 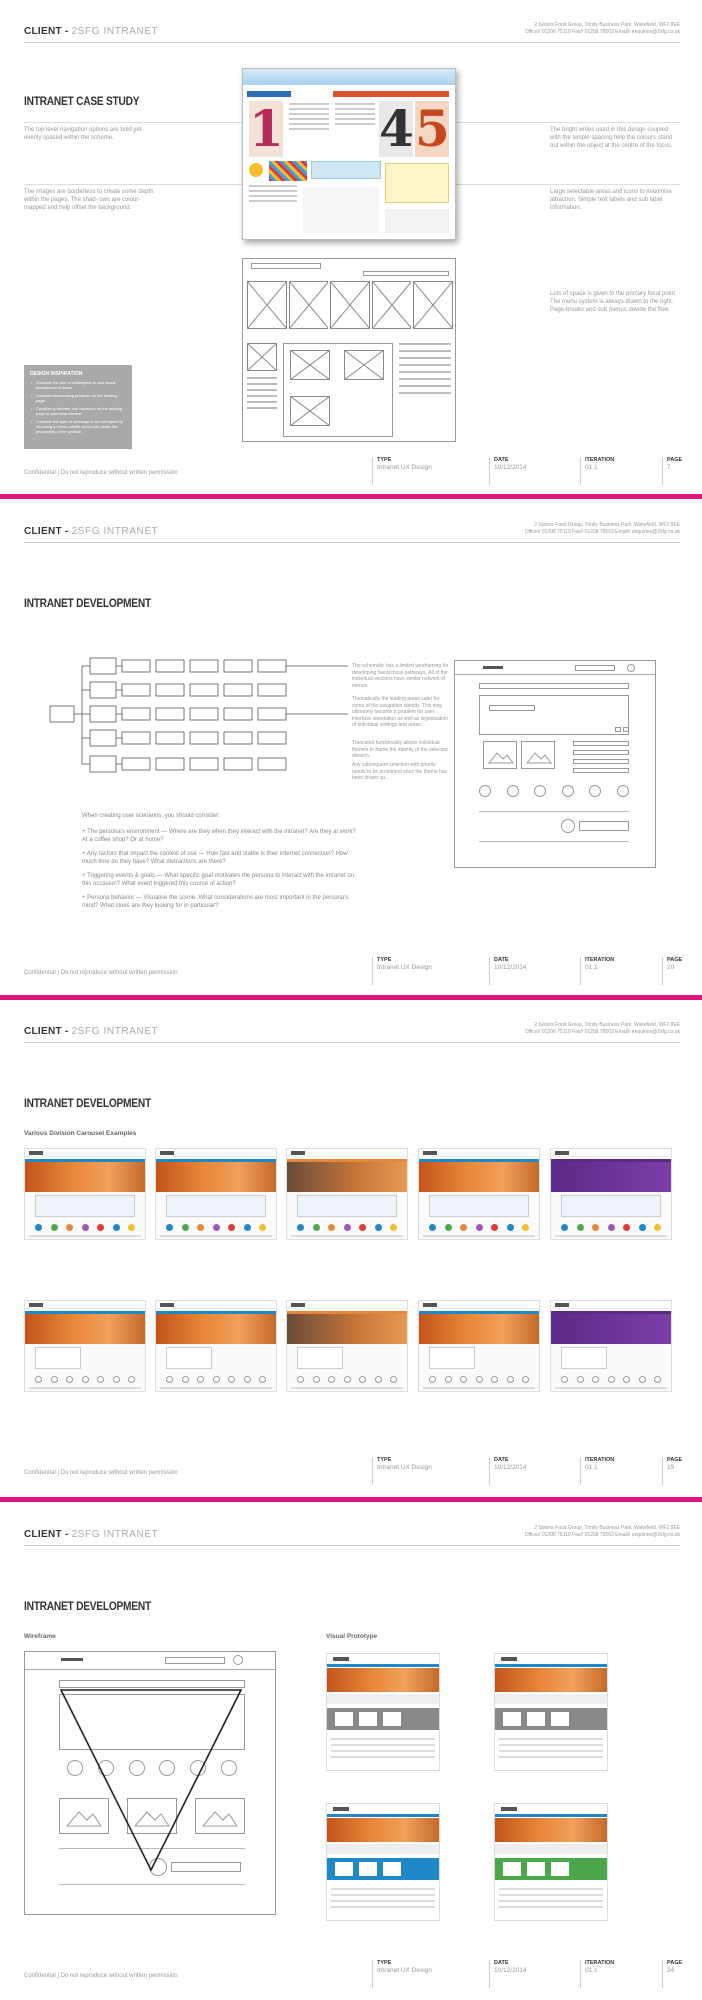 I want to click on wireframe-with-focus-triangle, so click(x=150, y=1783).